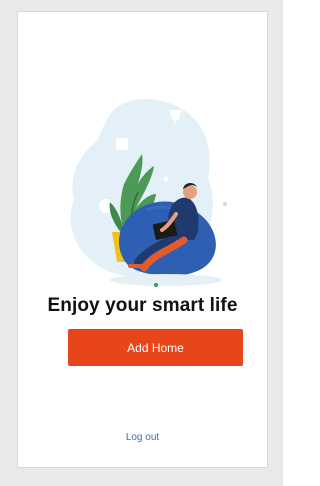 The width and height of the screenshot is (320, 486). What do you see at coordinates (155, 347) in the screenshot?
I see `add-home-button: Add Home` at bounding box center [155, 347].